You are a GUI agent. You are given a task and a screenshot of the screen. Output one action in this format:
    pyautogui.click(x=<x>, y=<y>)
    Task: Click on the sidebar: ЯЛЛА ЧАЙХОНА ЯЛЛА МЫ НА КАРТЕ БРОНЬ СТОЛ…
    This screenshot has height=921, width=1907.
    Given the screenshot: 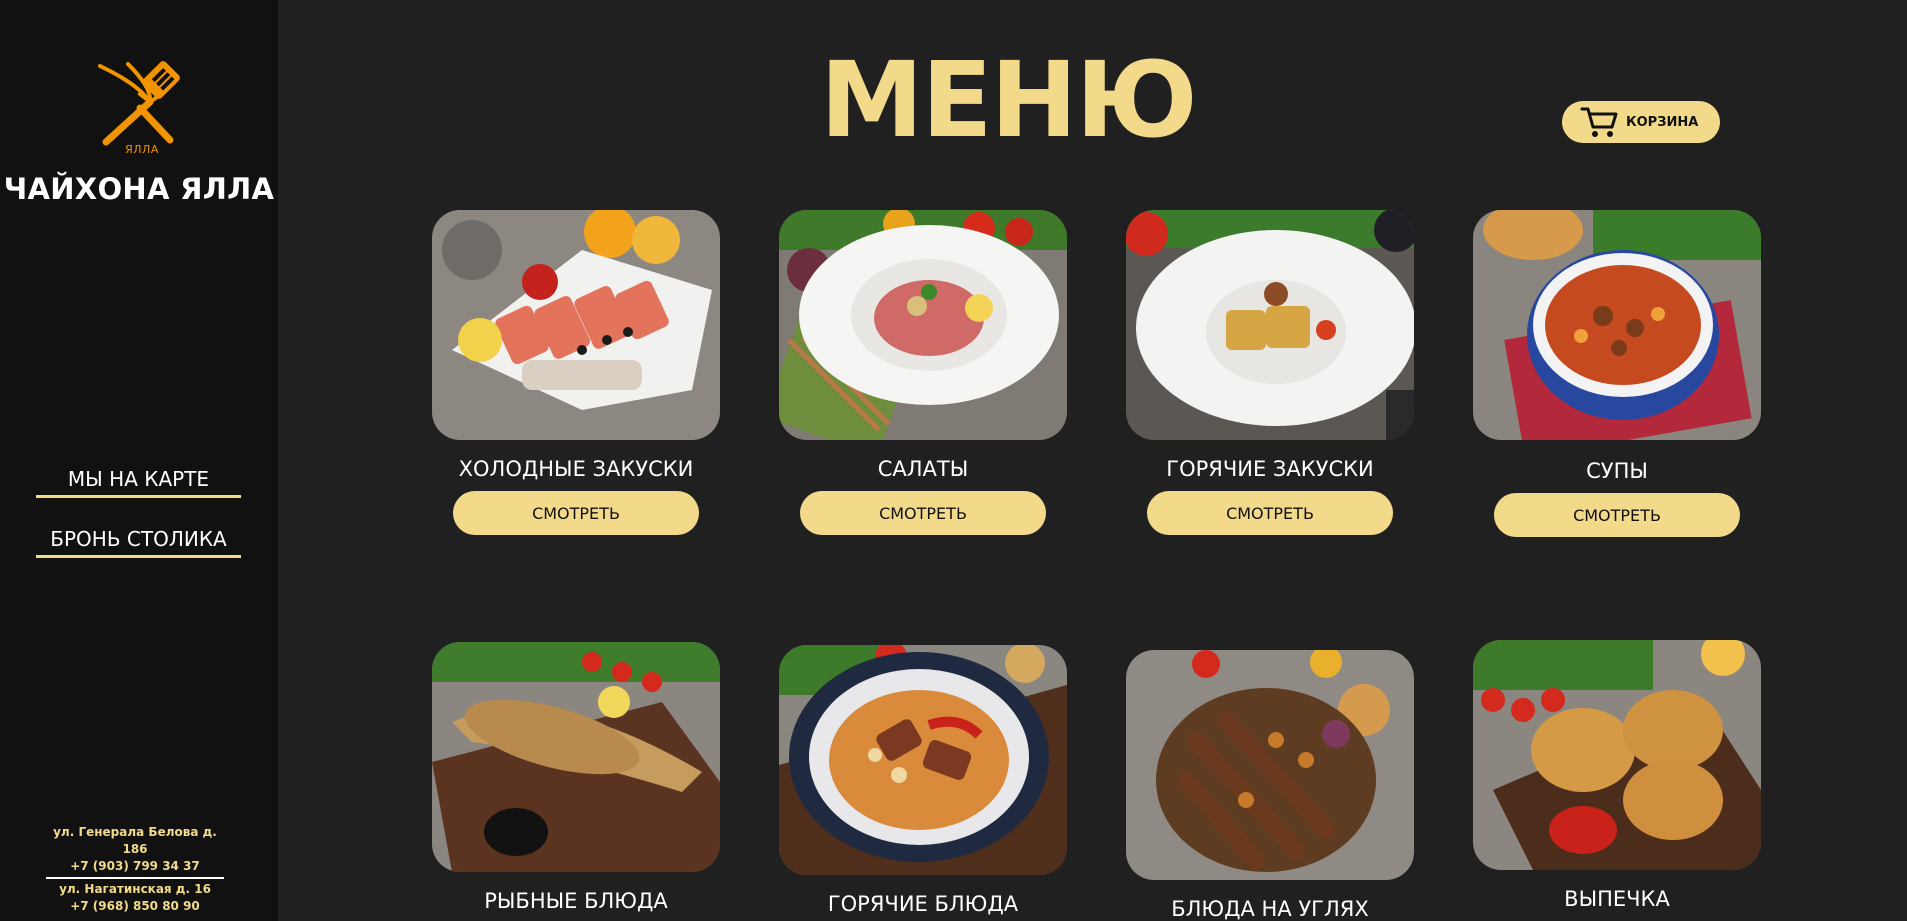 What is the action you would take?
    pyautogui.click(x=139, y=460)
    